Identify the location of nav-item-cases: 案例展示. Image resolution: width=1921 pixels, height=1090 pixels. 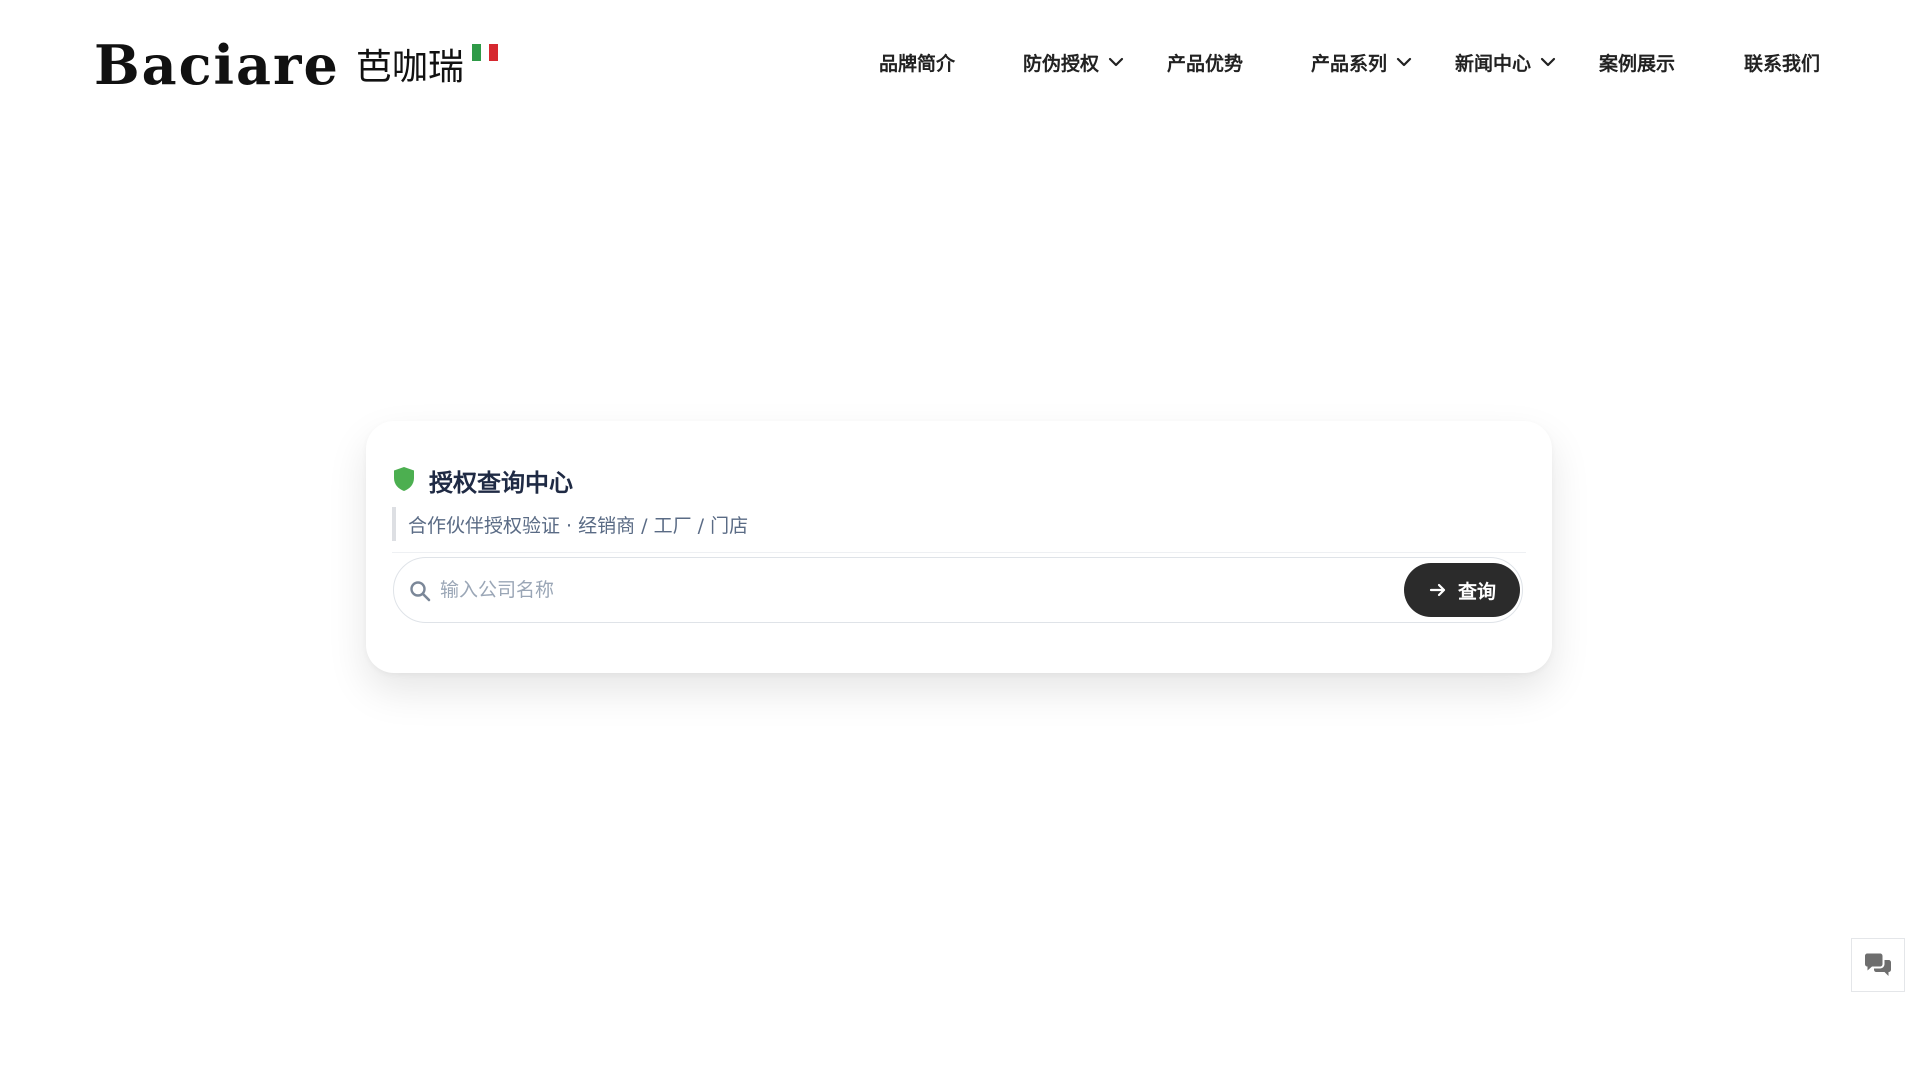
(1637, 62).